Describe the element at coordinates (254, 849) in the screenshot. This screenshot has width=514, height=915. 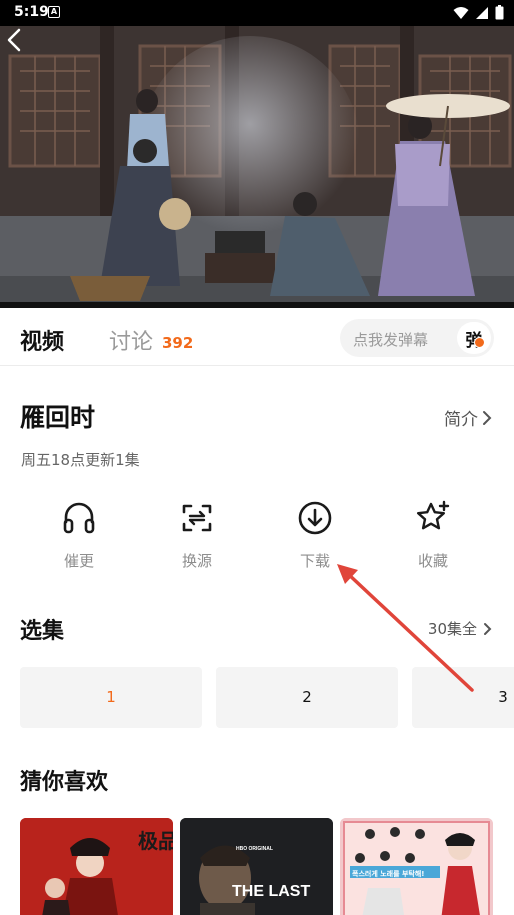
I see `poster-badge: HBO ORIGINAL` at that location.